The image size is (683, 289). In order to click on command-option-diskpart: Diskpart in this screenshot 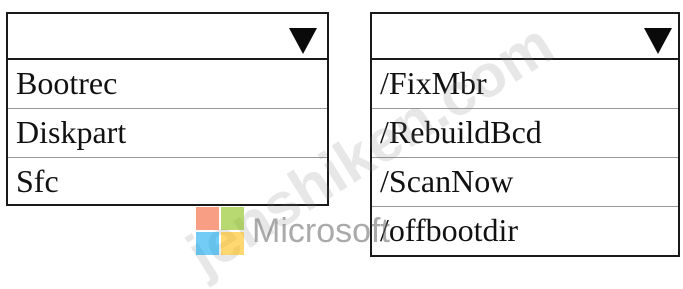, I will do `click(167, 133)`.